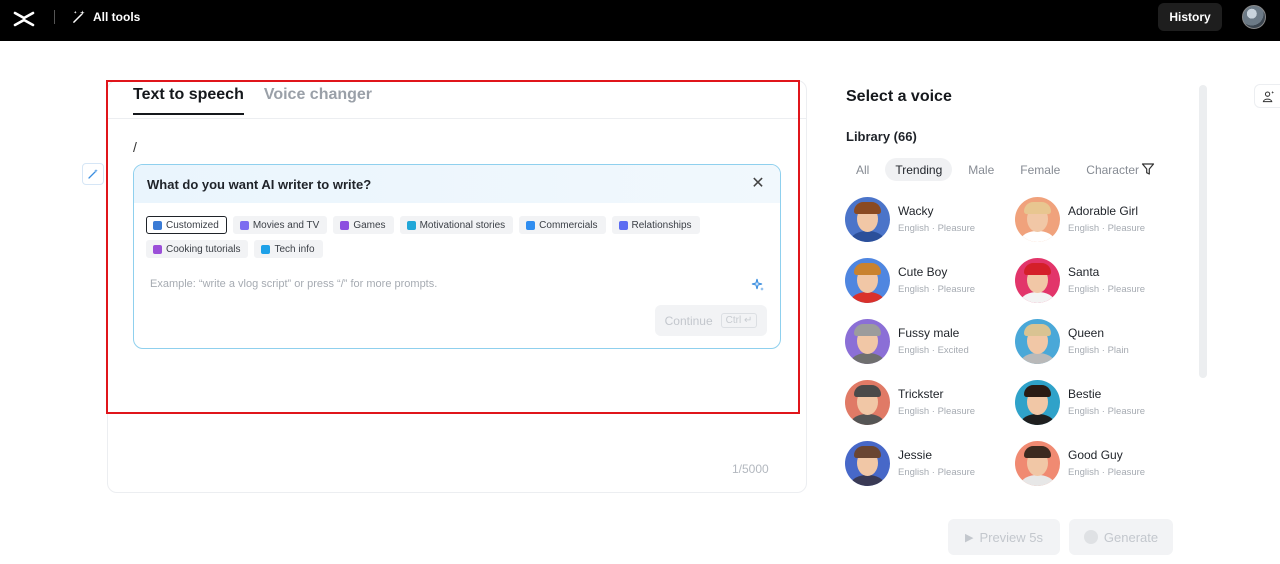 This screenshot has height=564, width=1280. What do you see at coordinates (117, 16) in the screenshot?
I see `all-tools-label: All tools` at bounding box center [117, 16].